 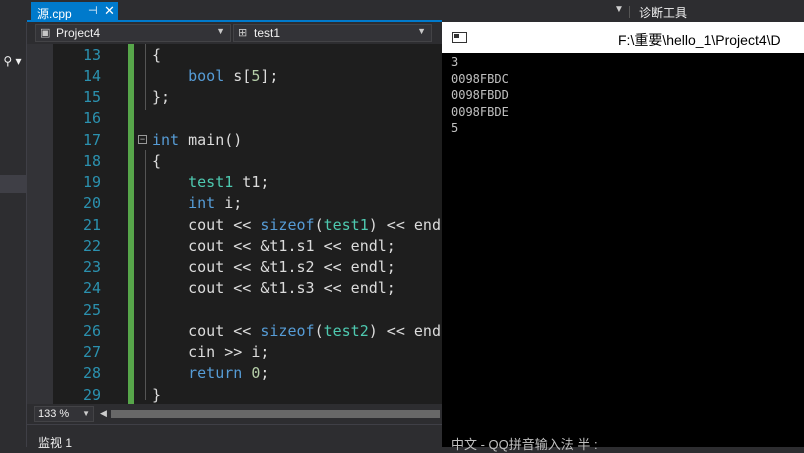 What do you see at coordinates (45, 33) in the screenshot?
I see `project-icon: ▣` at bounding box center [45, 33].